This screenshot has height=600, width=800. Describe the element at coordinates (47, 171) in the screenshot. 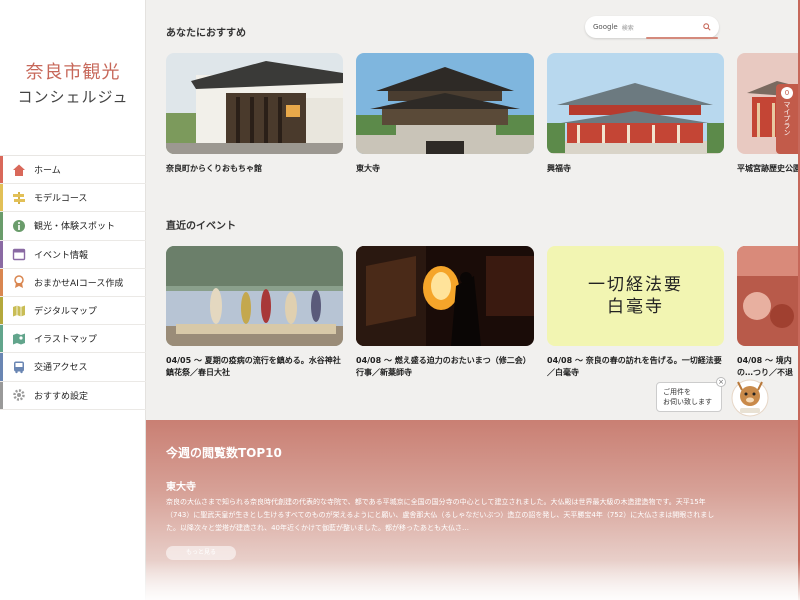

I see `sidebar-item-label: ホーム` at that location.